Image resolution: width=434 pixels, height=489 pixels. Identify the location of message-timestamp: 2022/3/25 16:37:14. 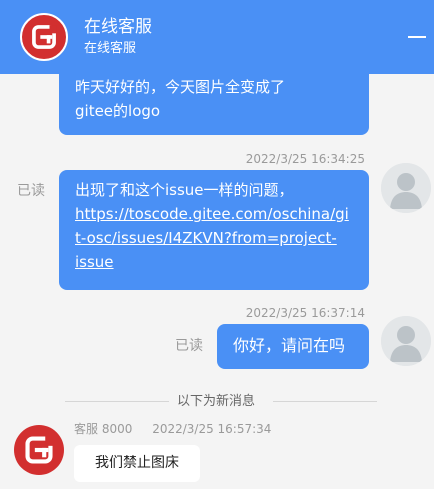
(305, 313).